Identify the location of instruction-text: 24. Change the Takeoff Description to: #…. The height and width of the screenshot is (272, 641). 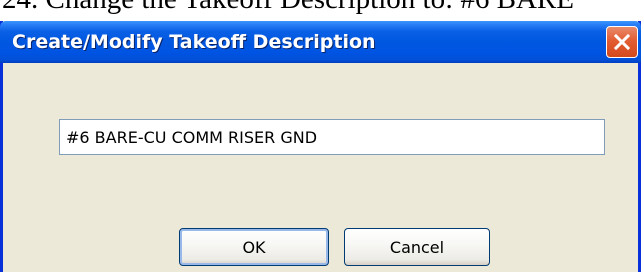
(288, 9).